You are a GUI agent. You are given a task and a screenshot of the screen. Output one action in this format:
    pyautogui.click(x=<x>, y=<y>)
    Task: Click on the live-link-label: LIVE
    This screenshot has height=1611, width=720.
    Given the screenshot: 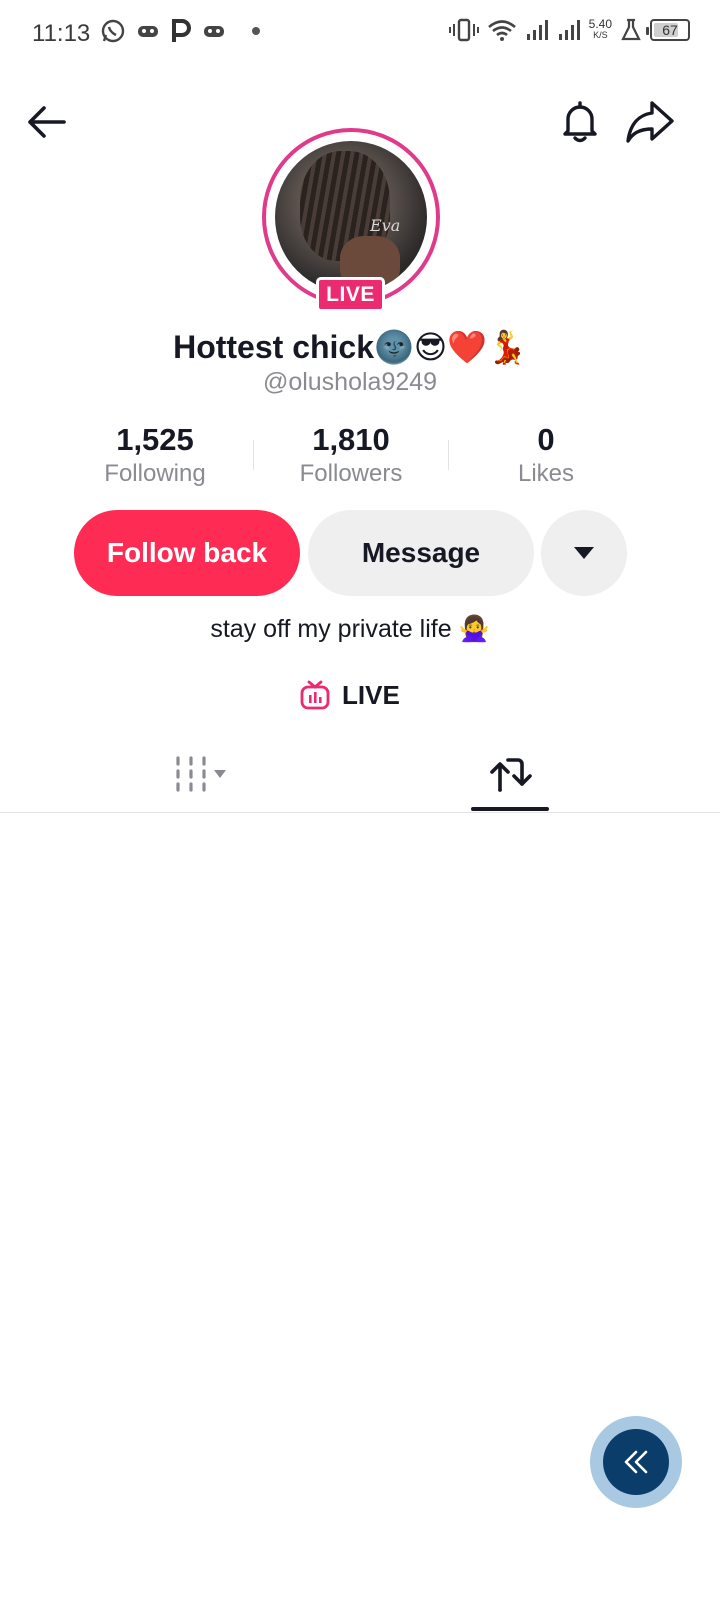 What is the action you would take?
    pyautogui.click(x=371, y=694)
    